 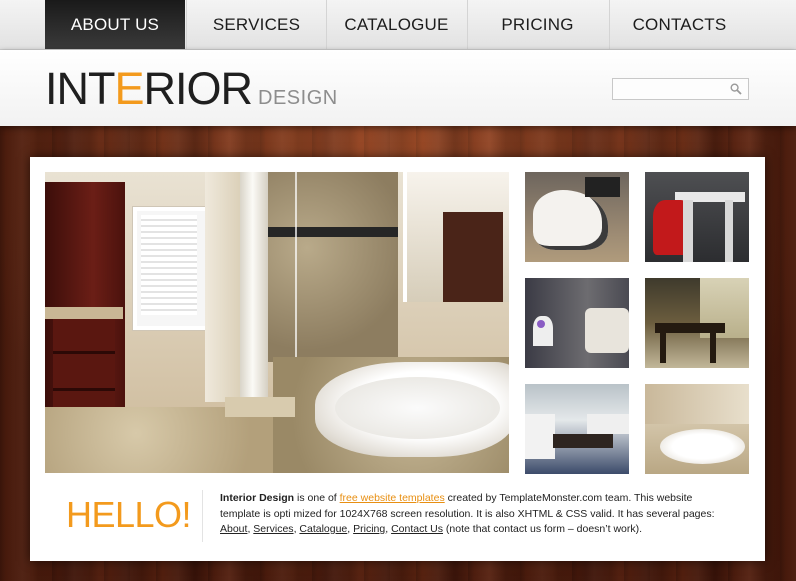 I want to click on free-templates-link: free website templates, so click(x=392, y=498).